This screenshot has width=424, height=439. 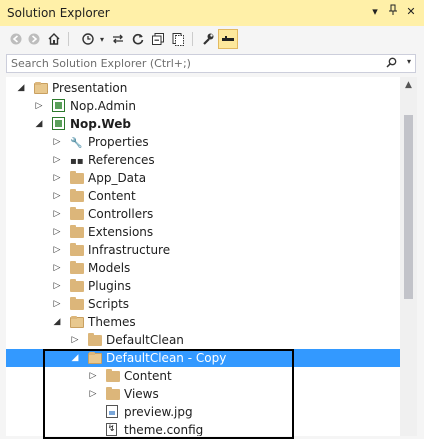 I want to click on preview-selected-items-button, so click(x=228, y=39).